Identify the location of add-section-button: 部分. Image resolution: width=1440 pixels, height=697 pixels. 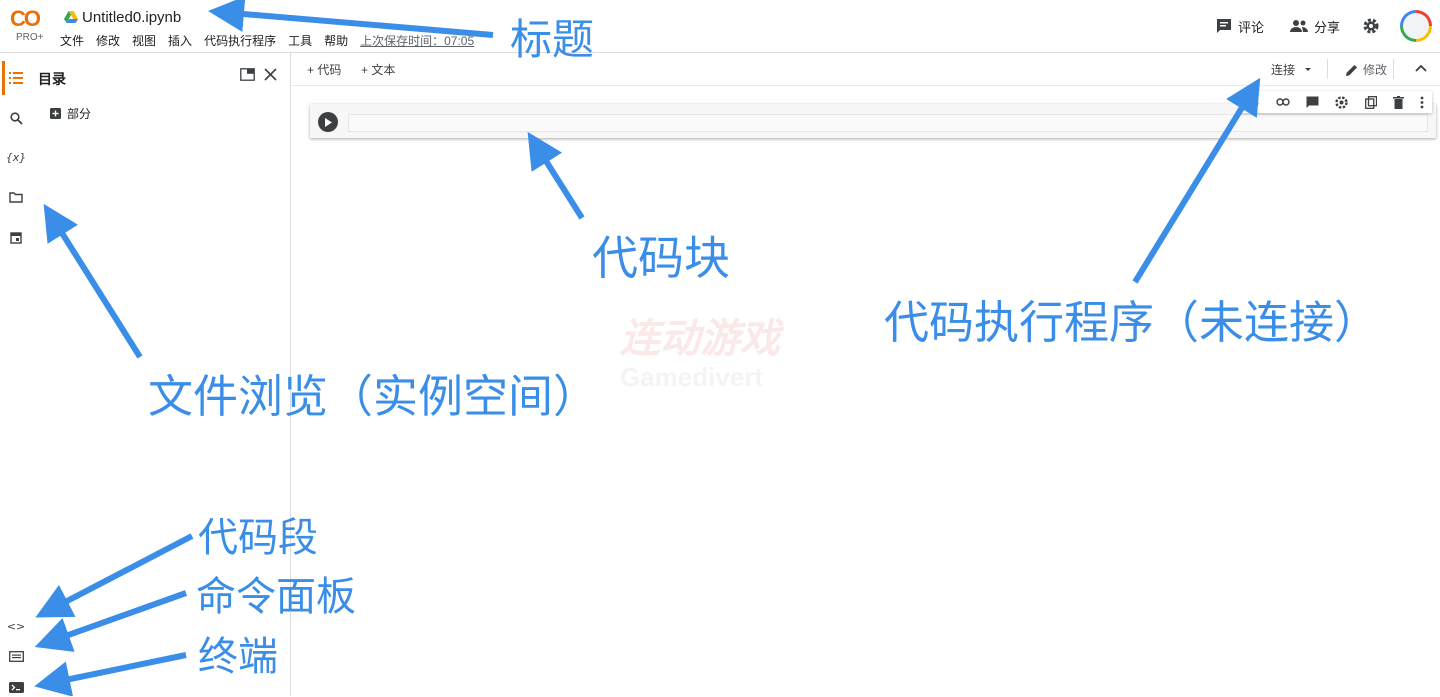
(70, 113).